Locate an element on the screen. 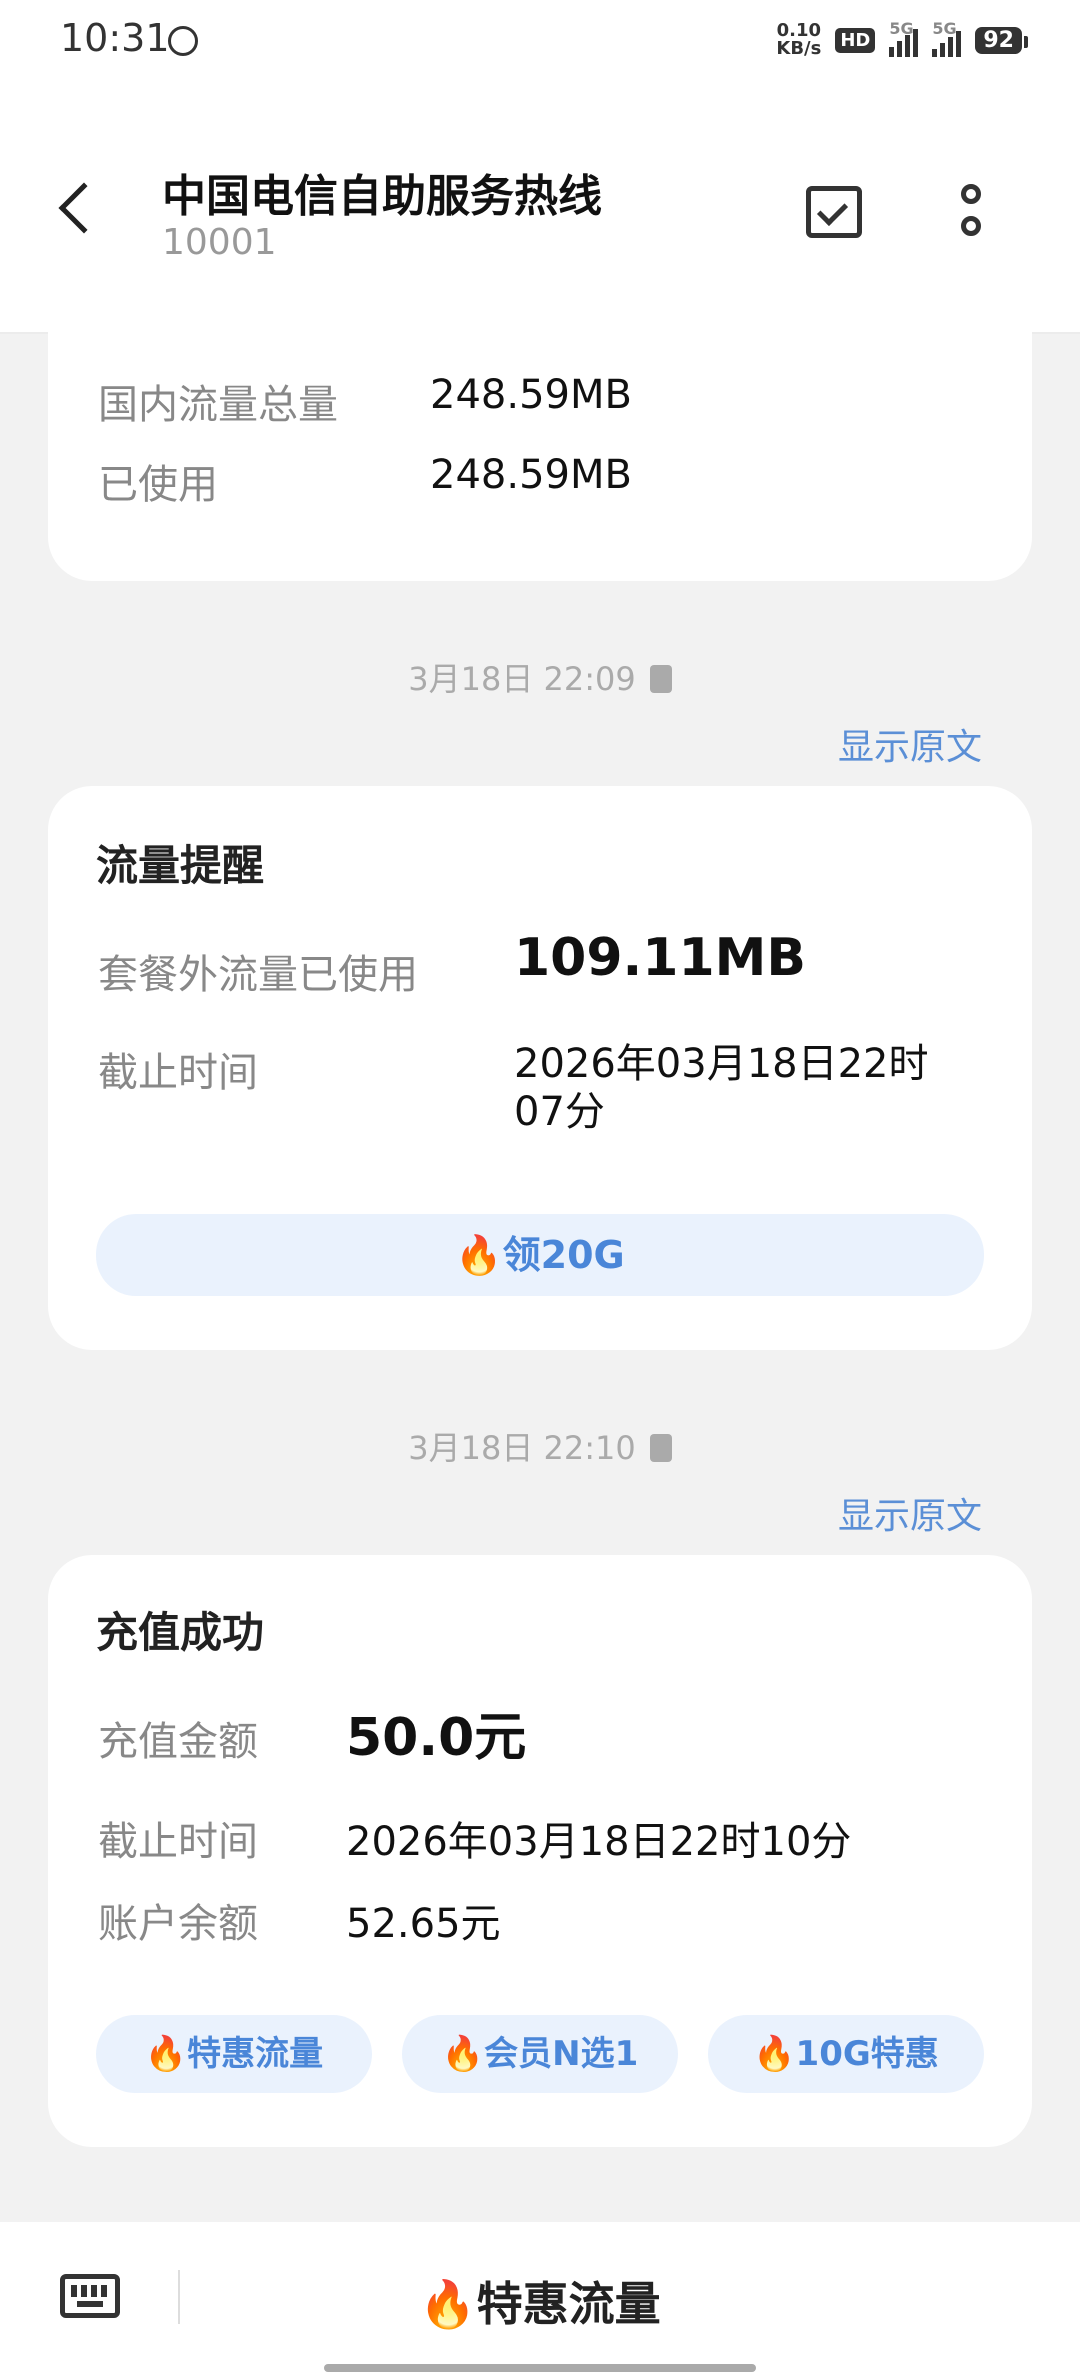  value-recharge-amount: 50.0元 is located at coordinates (436, 1738).